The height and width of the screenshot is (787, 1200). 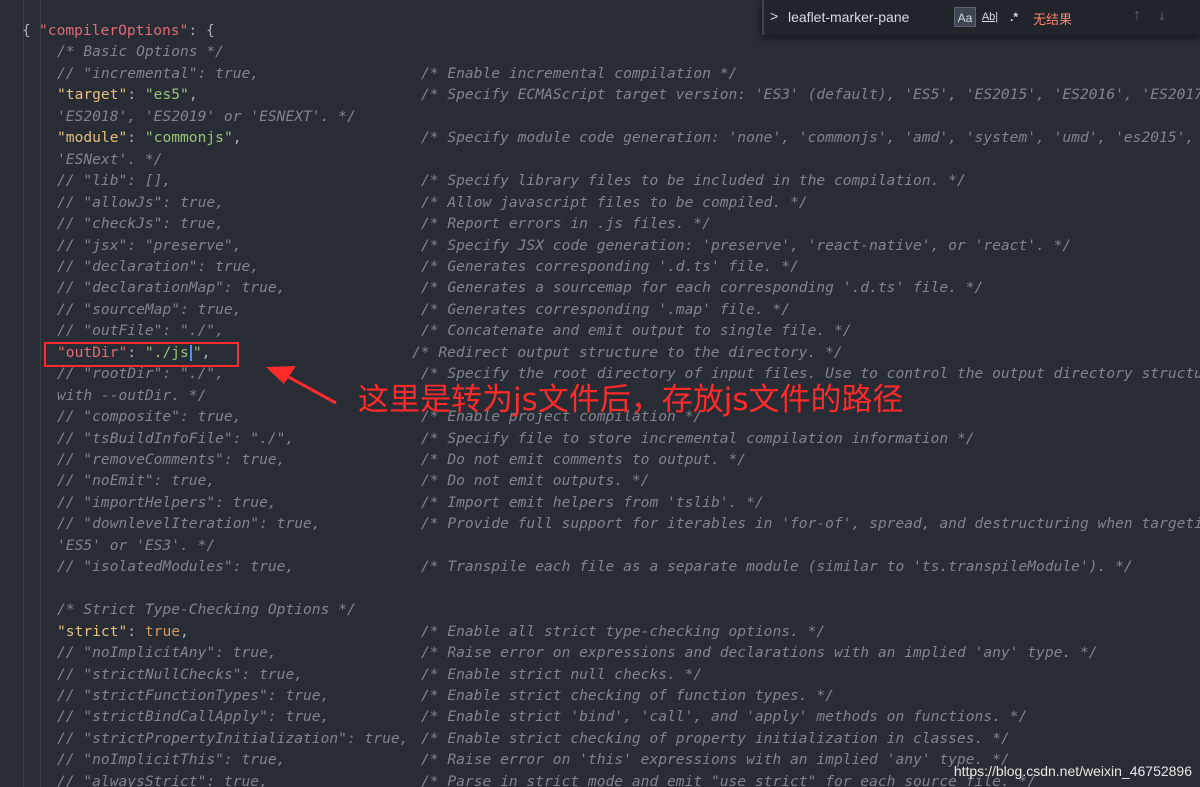 I want to click on code-text: 'ESNext'. */, so click(x=109, y=159).